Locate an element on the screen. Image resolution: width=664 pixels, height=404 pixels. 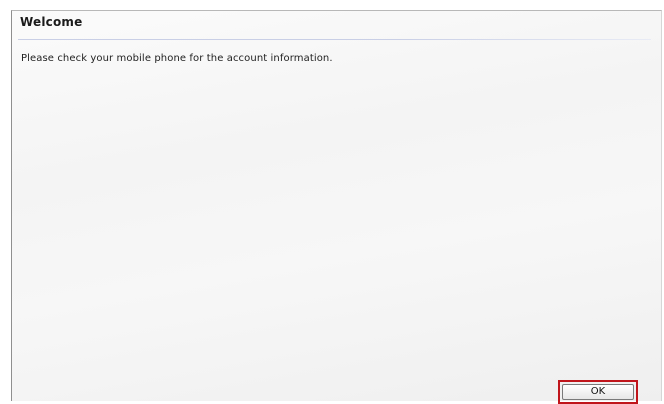
dialog-title: Welcome is located at coordinates (51, 22).